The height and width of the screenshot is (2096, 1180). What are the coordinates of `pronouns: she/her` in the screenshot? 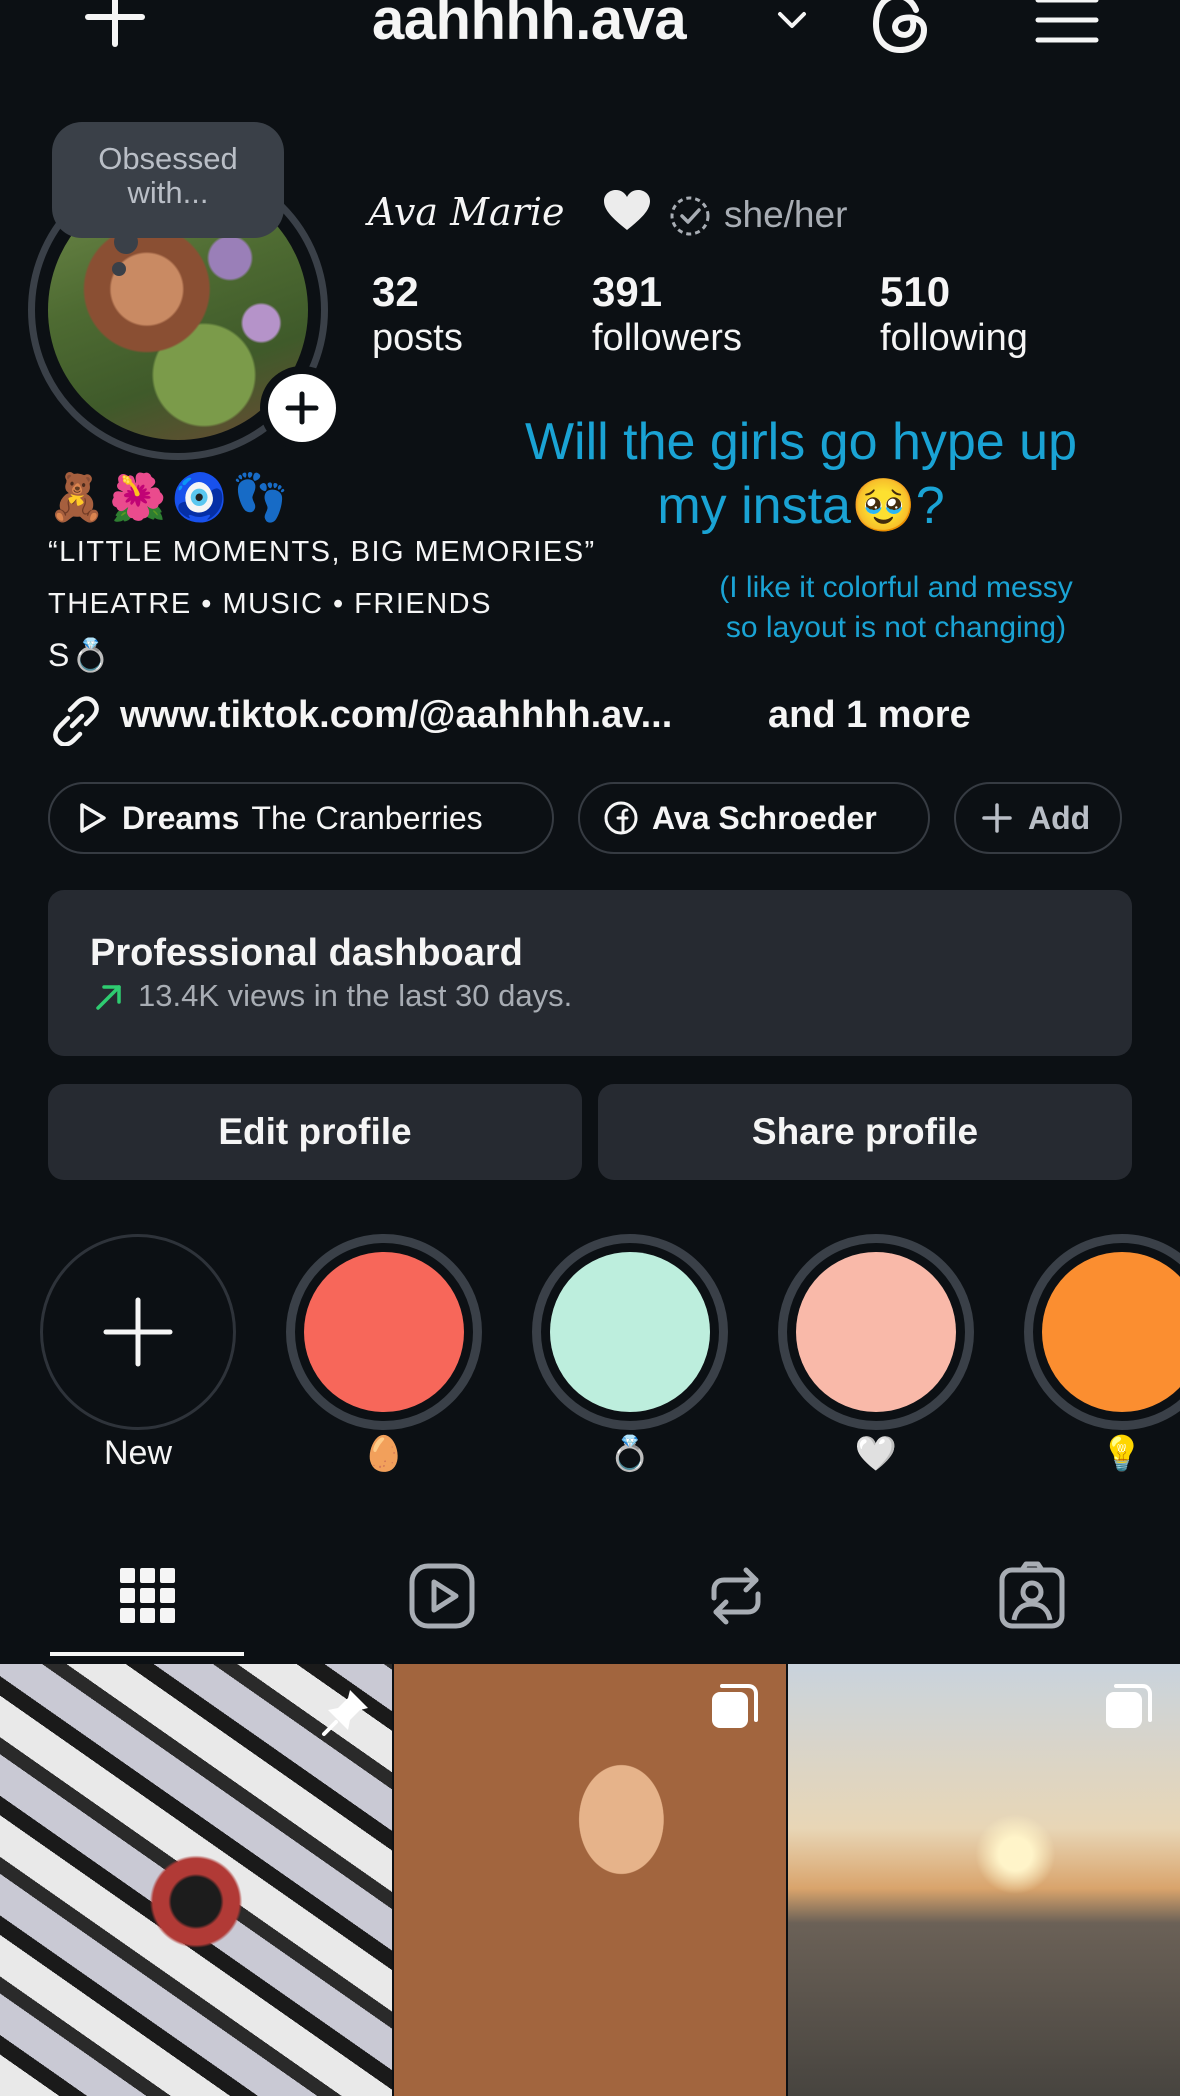 It's located at (786, 214).